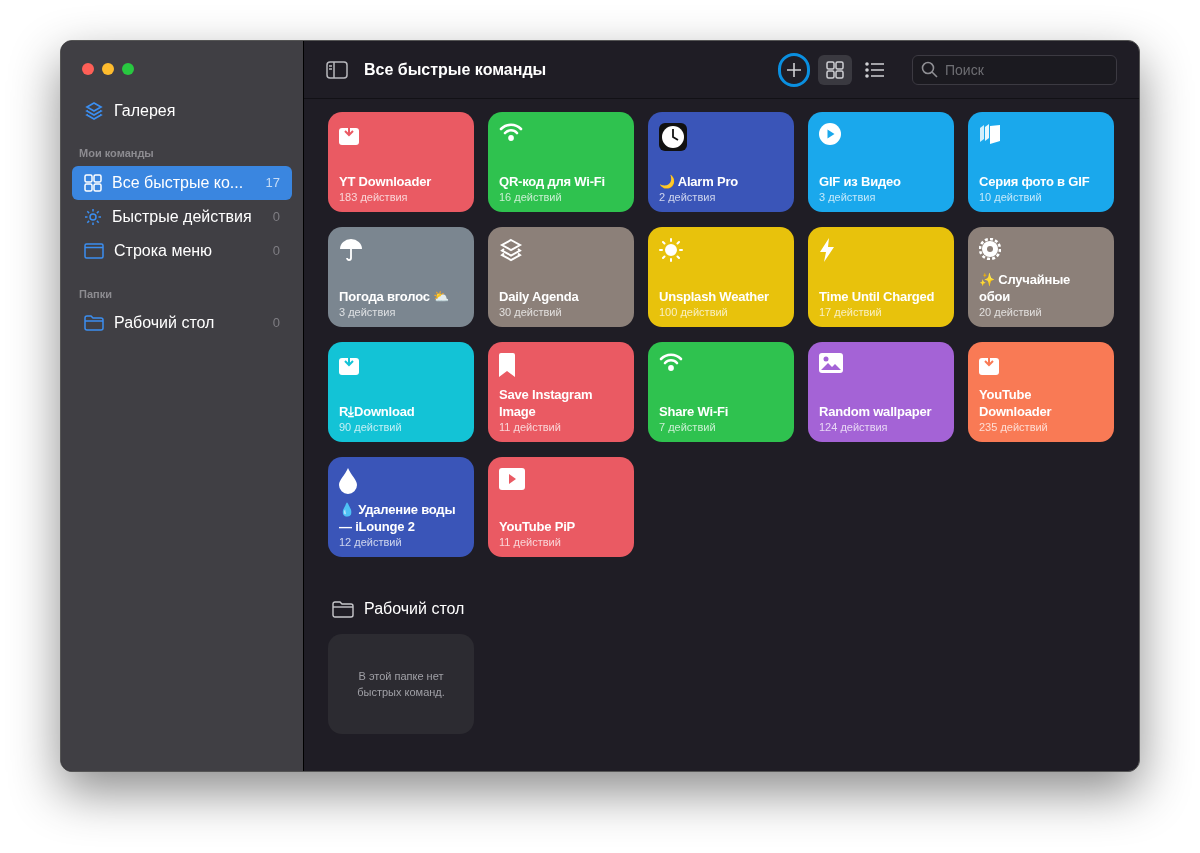 Image resolution: width=1200 pixels, height=853 pixels. What do you see at coordinates (116, 153) in the screenshot?
I see `section-header: Мои команды` at bounding box center [116, 153].